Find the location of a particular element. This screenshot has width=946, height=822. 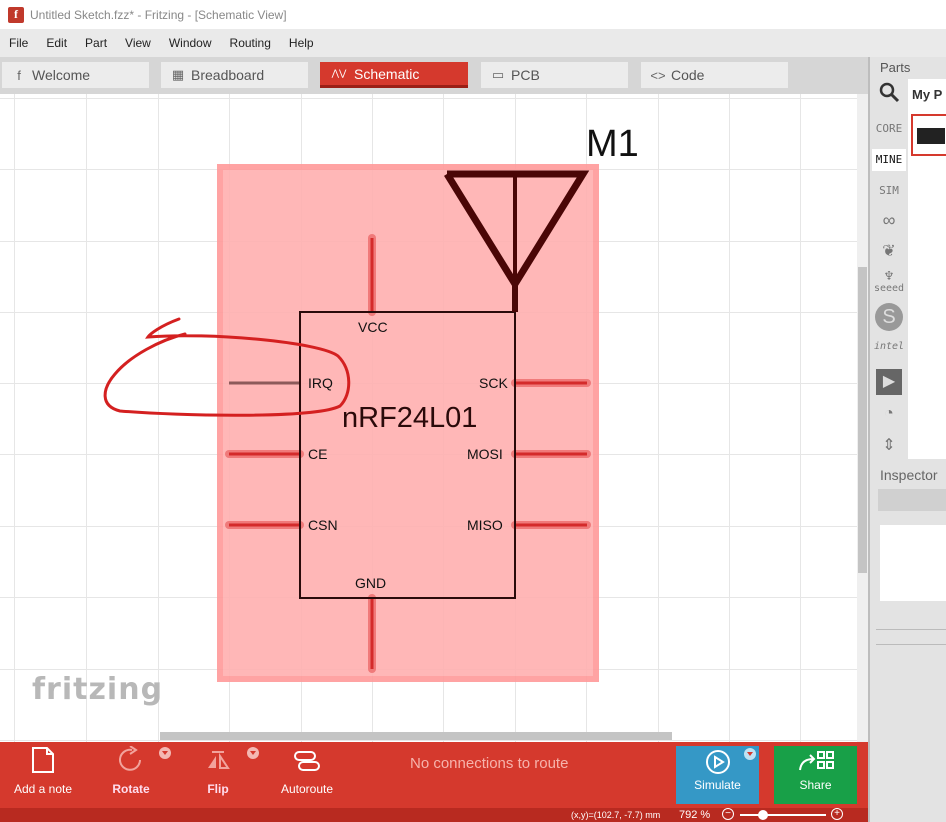

menu-file: File is located at coordinates (18, 43).